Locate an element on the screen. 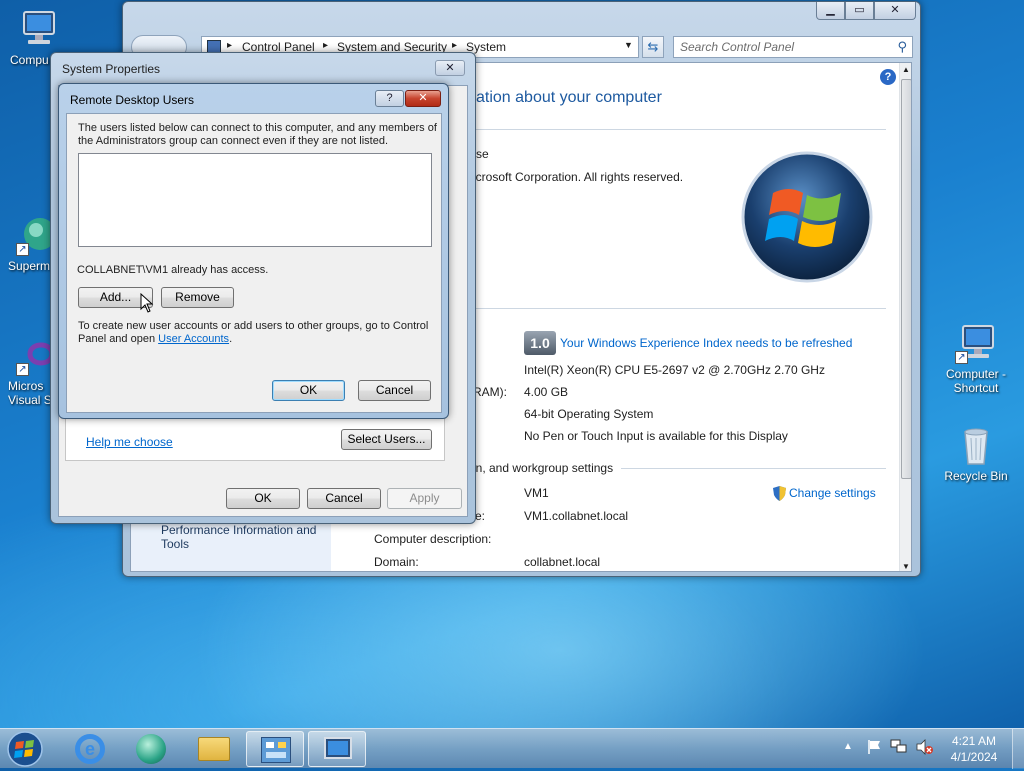 This screenshot has width=1024, height=771. domain-label: Domain: is located at coordinates (396, 562).